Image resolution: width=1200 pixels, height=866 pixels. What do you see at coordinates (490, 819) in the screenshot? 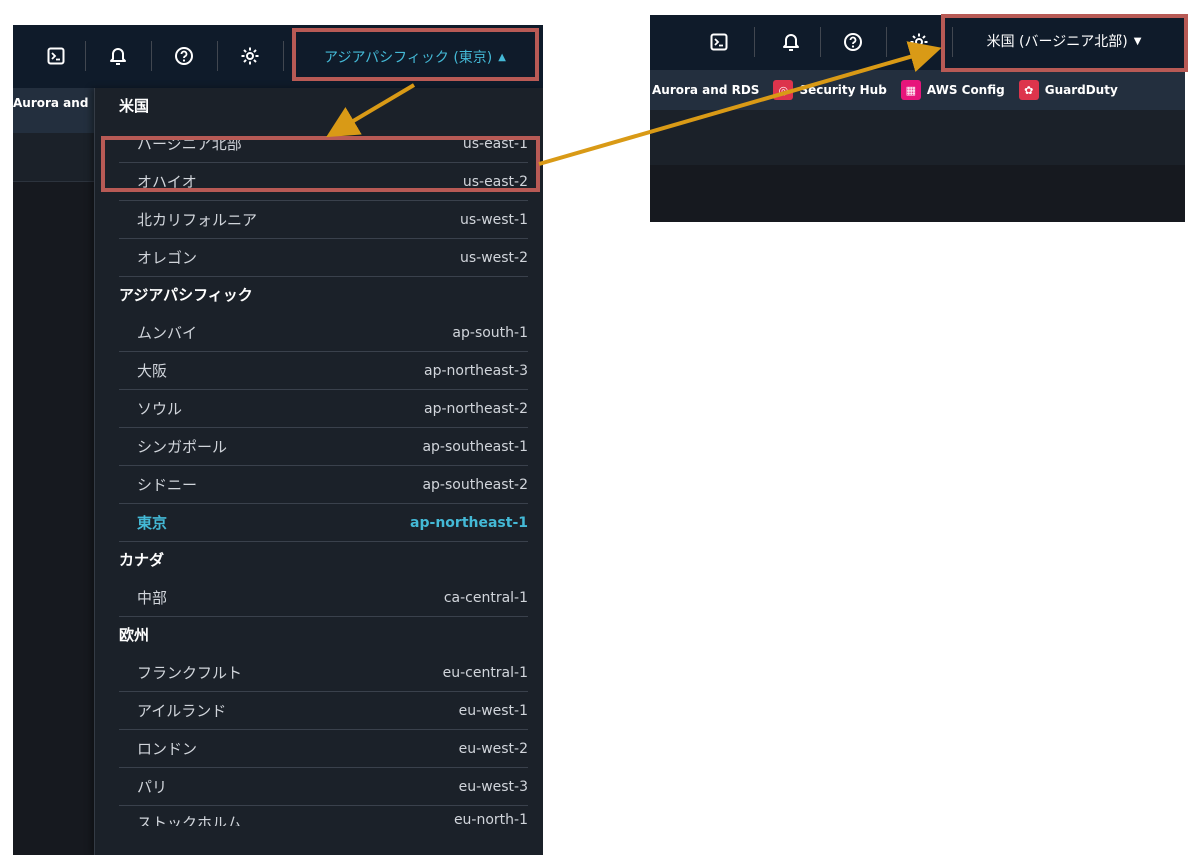
I see `region-code: eu-north-1` at bounding box center [490, 819].